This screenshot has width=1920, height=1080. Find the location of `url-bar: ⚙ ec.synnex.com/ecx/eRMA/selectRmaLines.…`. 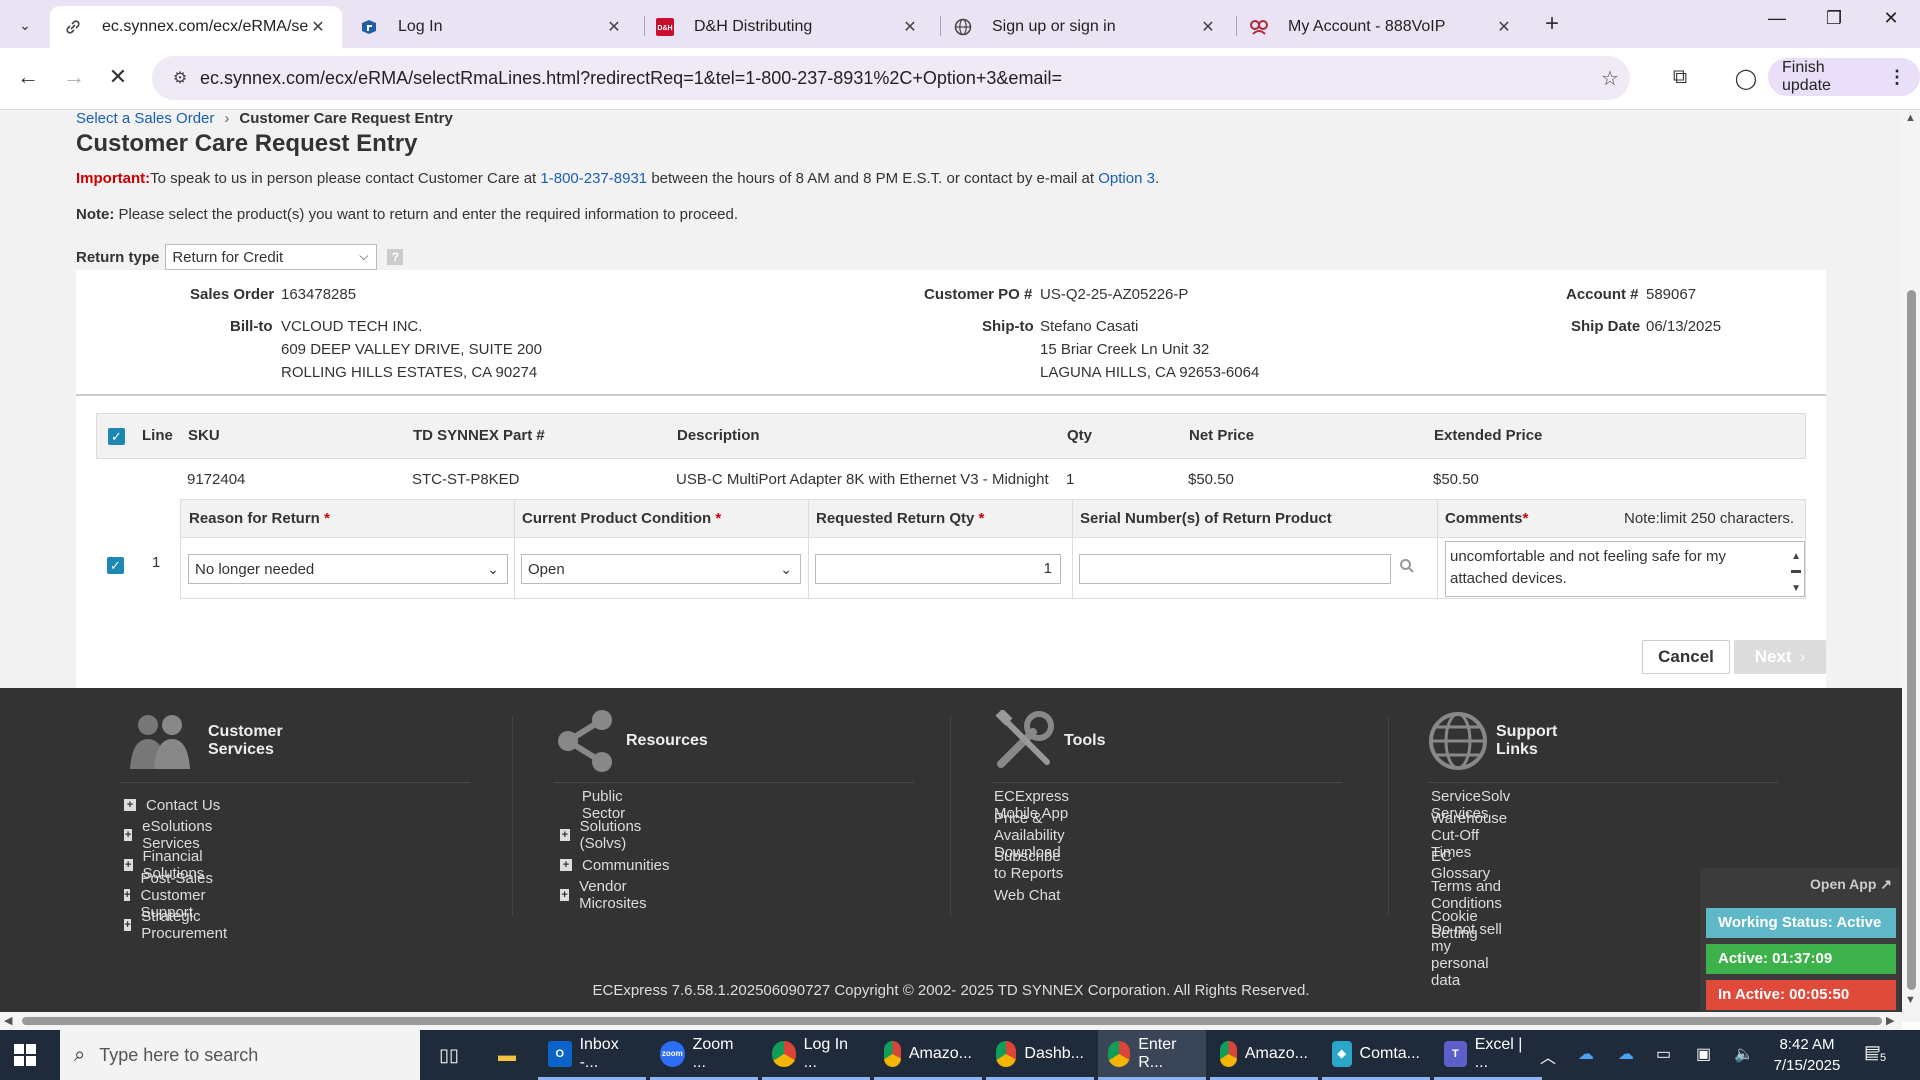

url-bar: ⚙ ec.synnex.com/ecx/eRMA/selectRmaLines.… is located at coordinates (891, 78).